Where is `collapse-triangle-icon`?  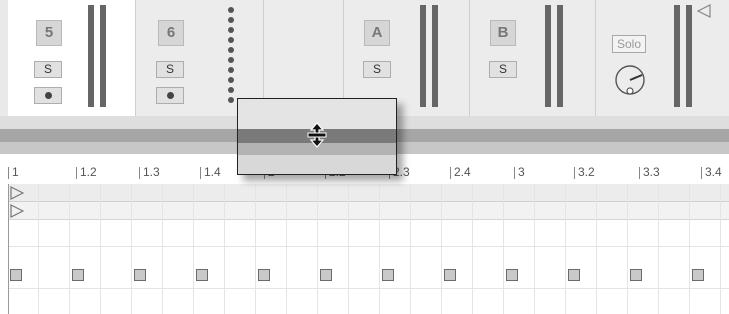
collapse-triangle-icon is located at coordinates (704, 11).